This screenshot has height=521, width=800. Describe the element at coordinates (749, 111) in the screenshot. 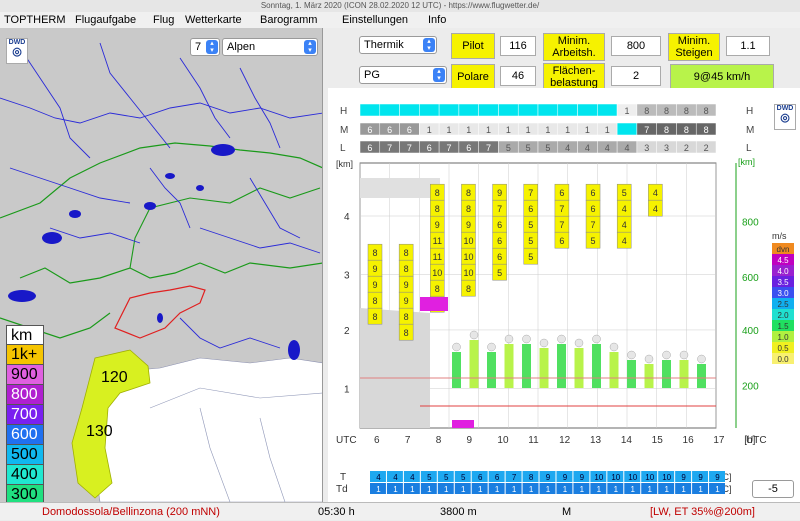

I see `cloud-row-label-right-H: H` at that location.